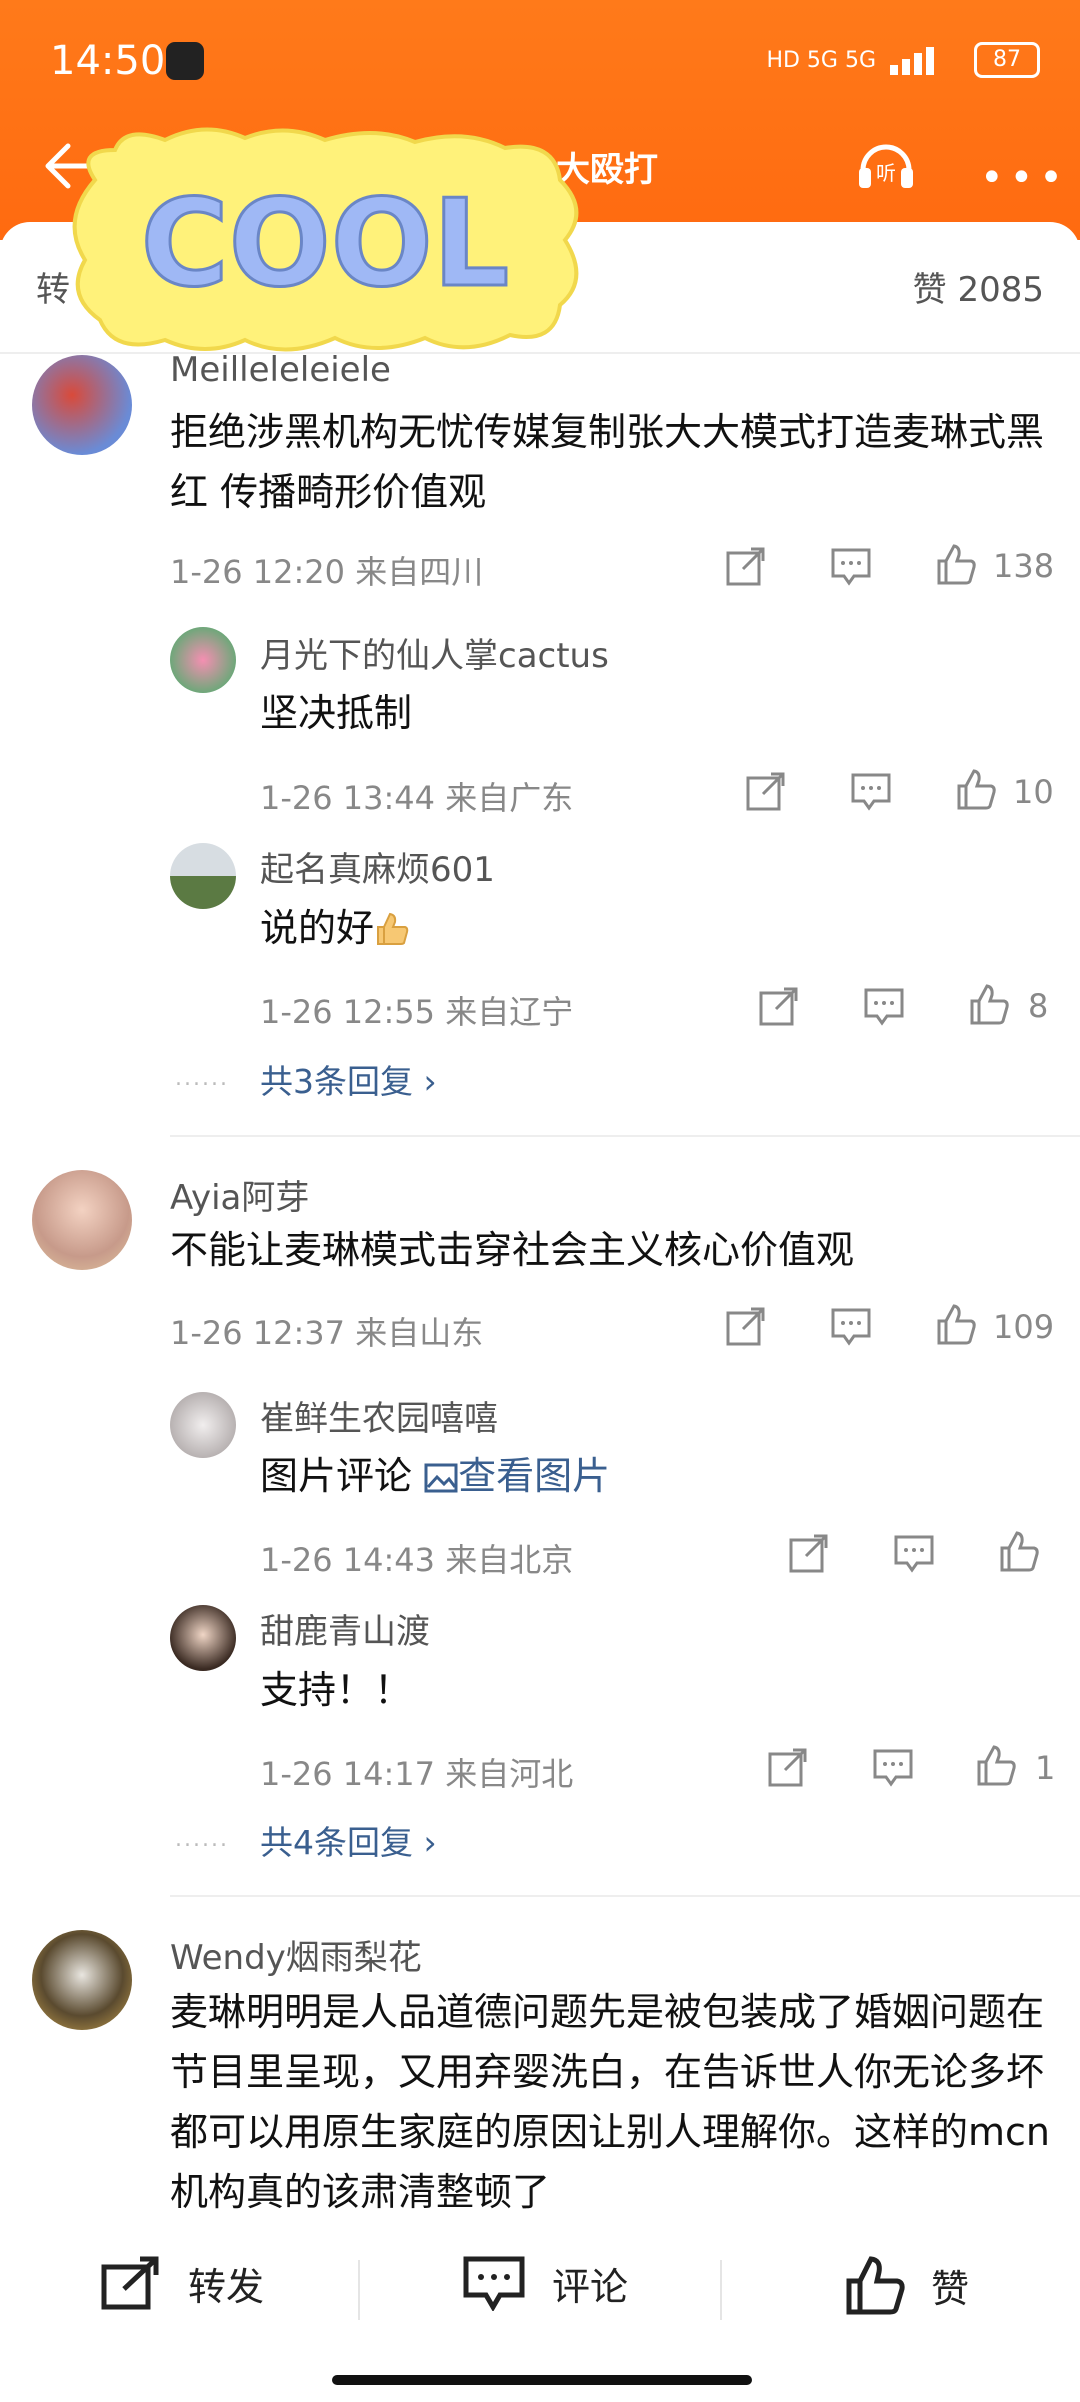 The image size is (1080, 2402). What do you see at coordinates (336, 1476) in the screenshot?
I see `reply-text-content: 图片评论` at bounding box center [336, 1476].